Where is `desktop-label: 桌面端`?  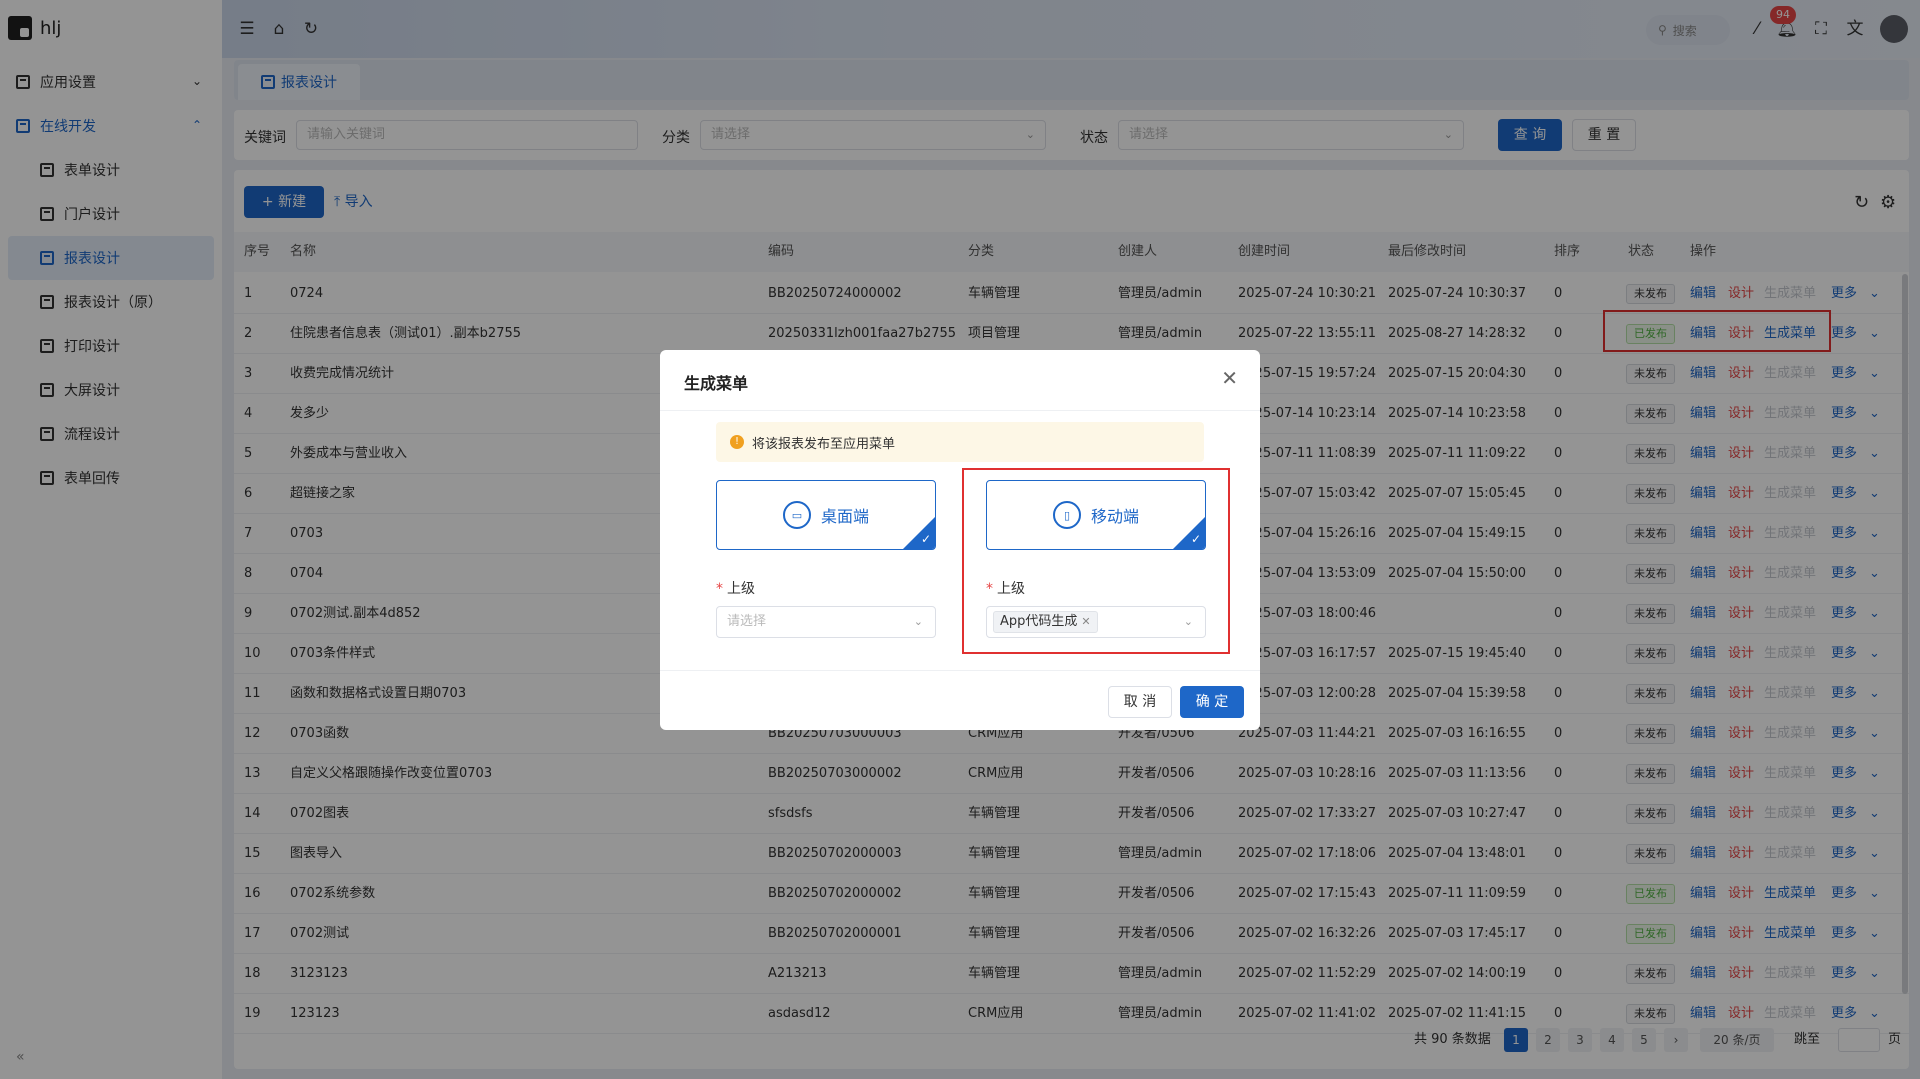
desktop-label: 桌面端 is located at coordinates (844, 516).